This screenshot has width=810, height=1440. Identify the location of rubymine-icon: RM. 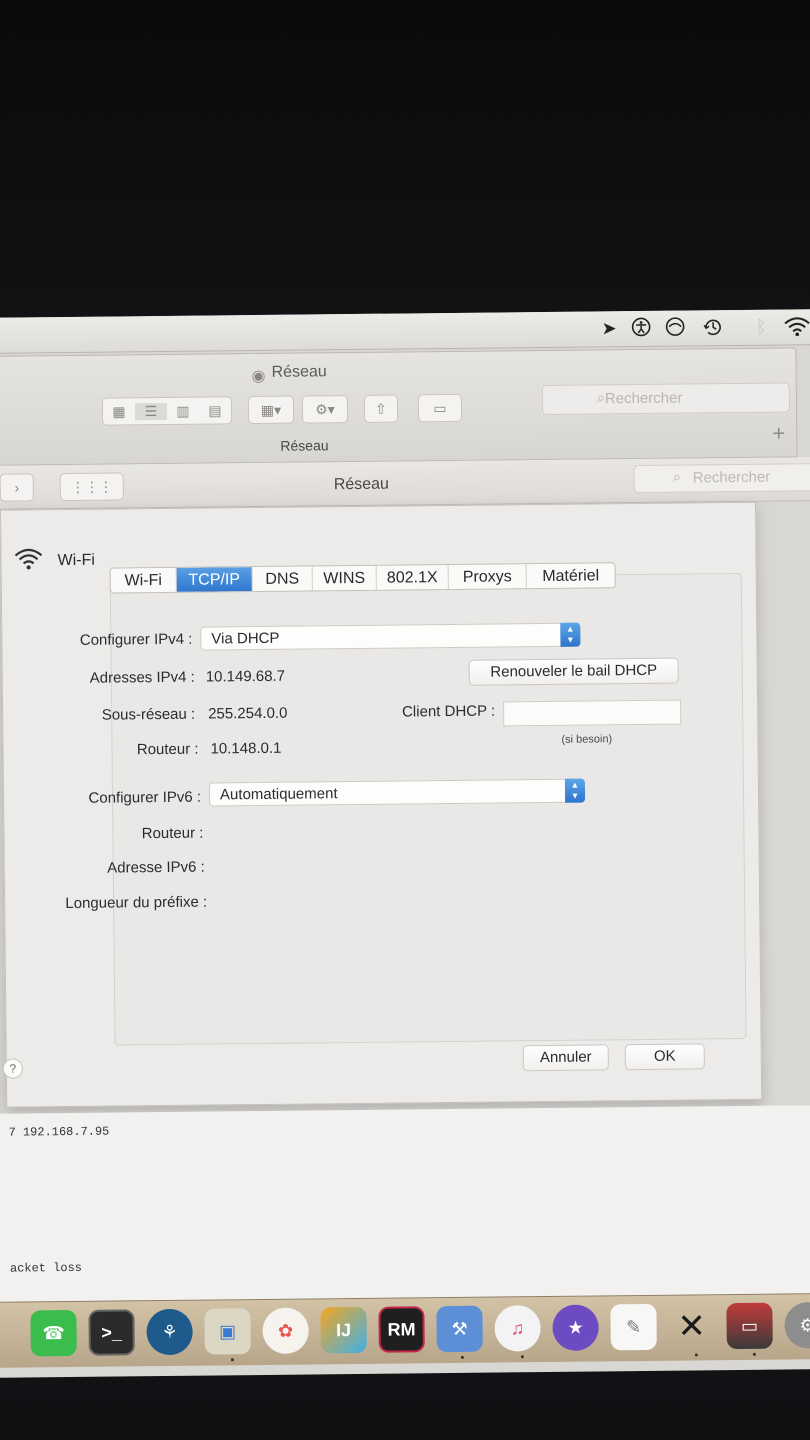
(401, 1329).